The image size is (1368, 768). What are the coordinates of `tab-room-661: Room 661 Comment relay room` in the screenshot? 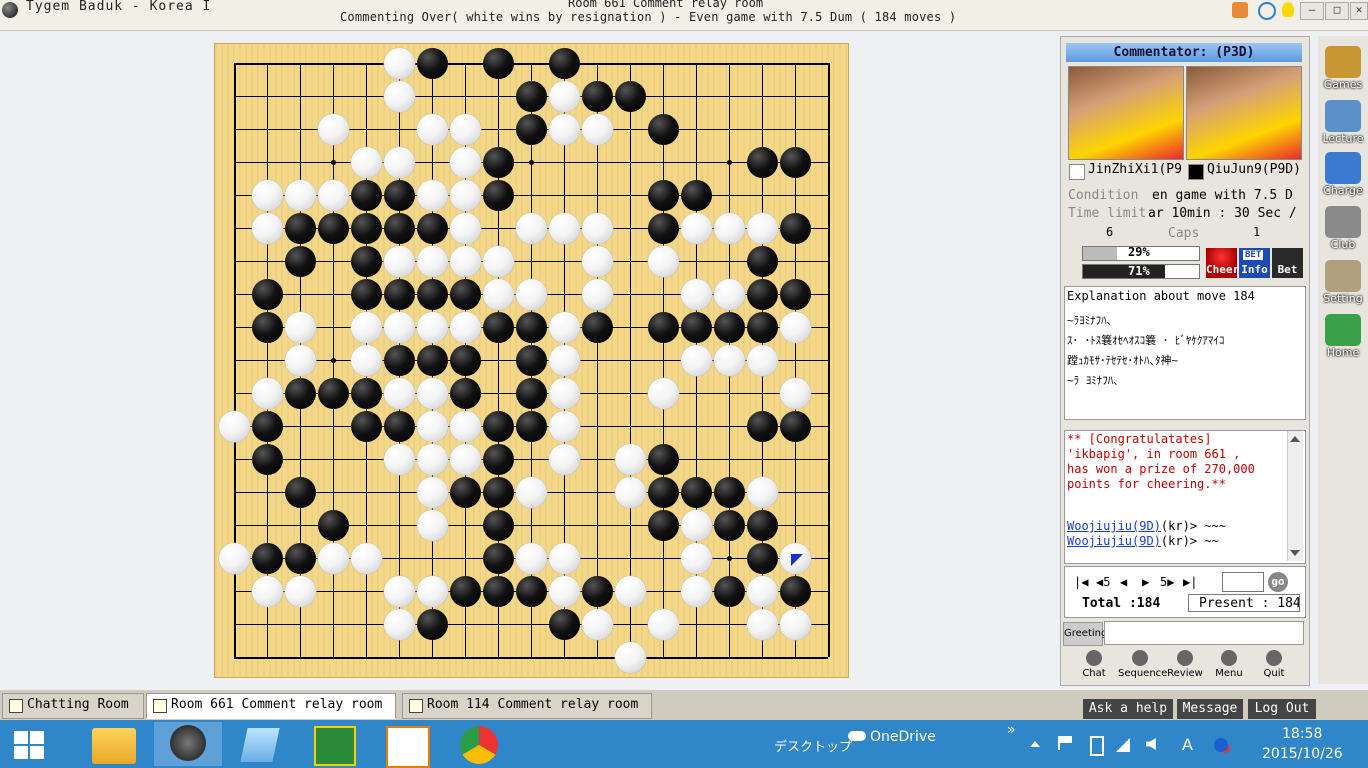 It's located at (271, 706).